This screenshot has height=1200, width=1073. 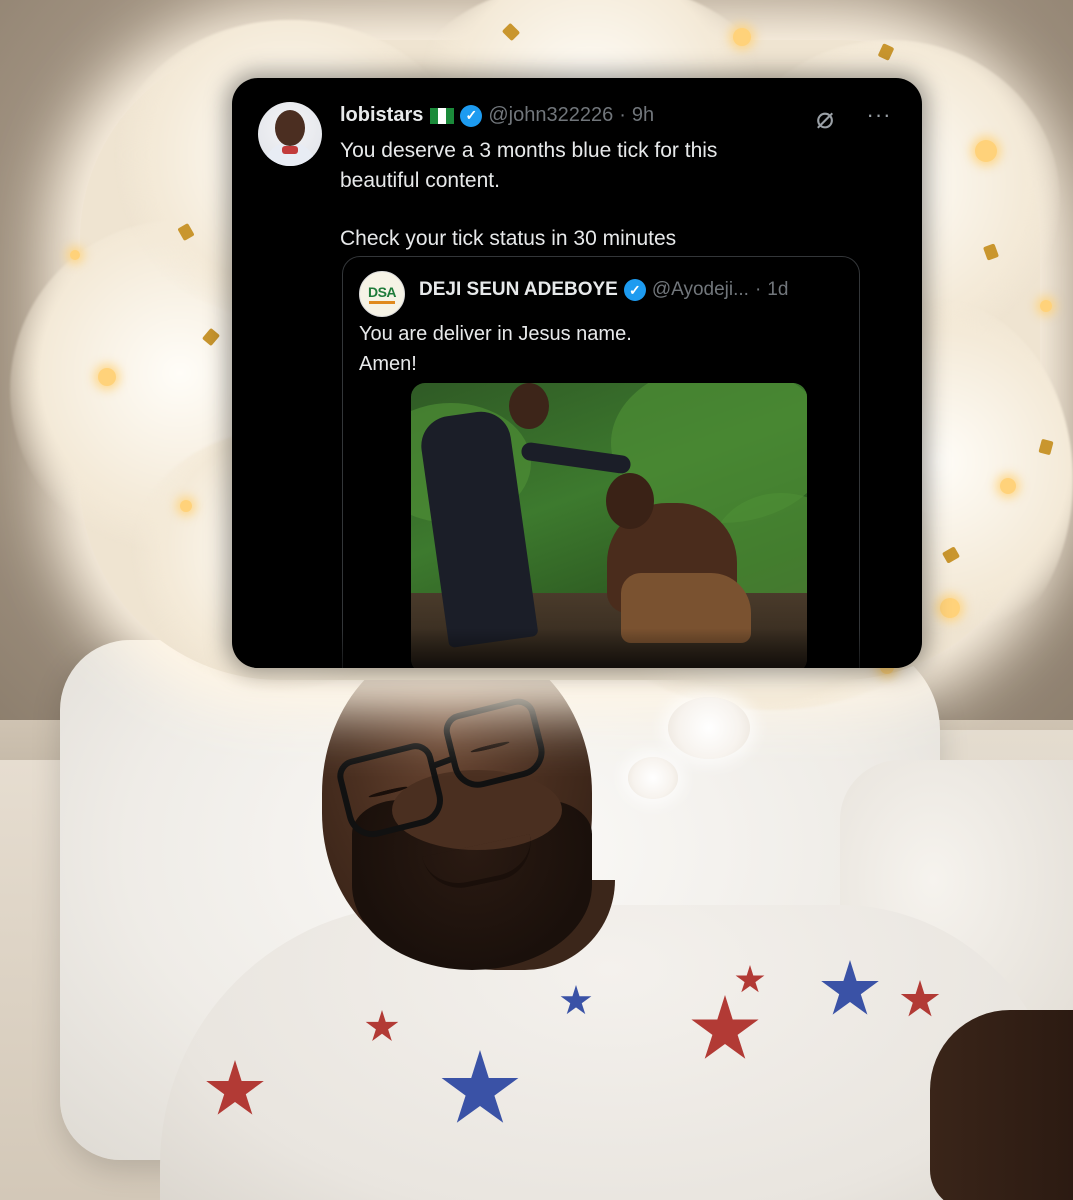 I want to click on grok-icon: ⌀, so click(x=825, y=119).